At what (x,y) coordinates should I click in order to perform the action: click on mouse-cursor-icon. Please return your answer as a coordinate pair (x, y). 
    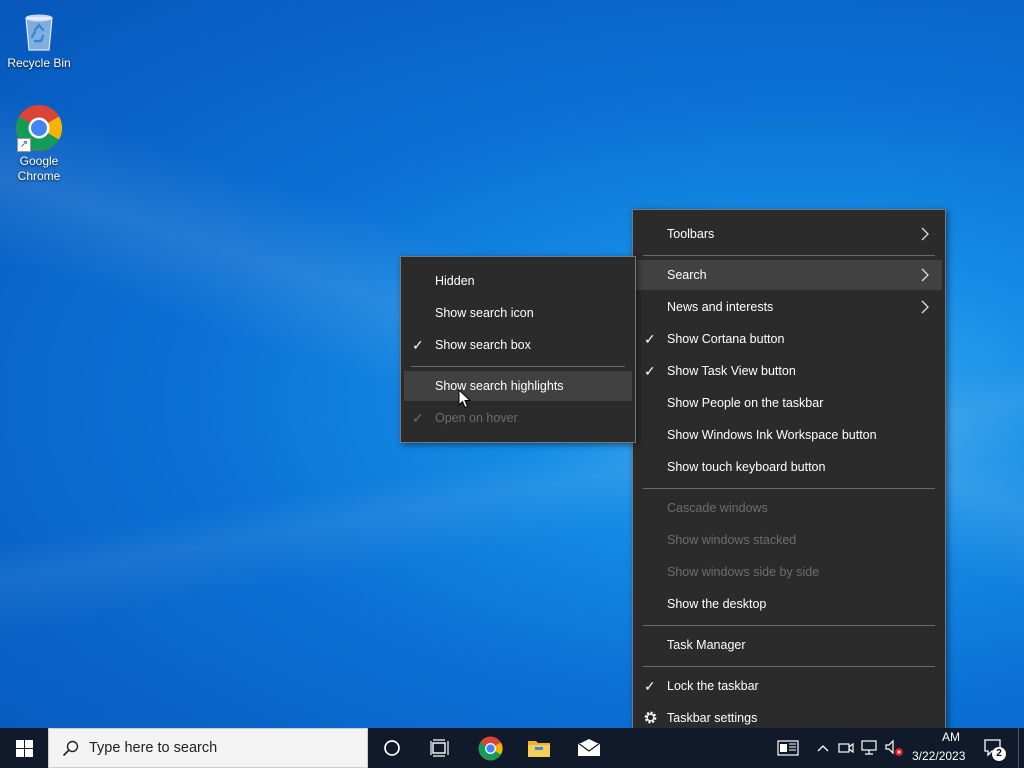
    Looking at the image, I should click on (464, 399).